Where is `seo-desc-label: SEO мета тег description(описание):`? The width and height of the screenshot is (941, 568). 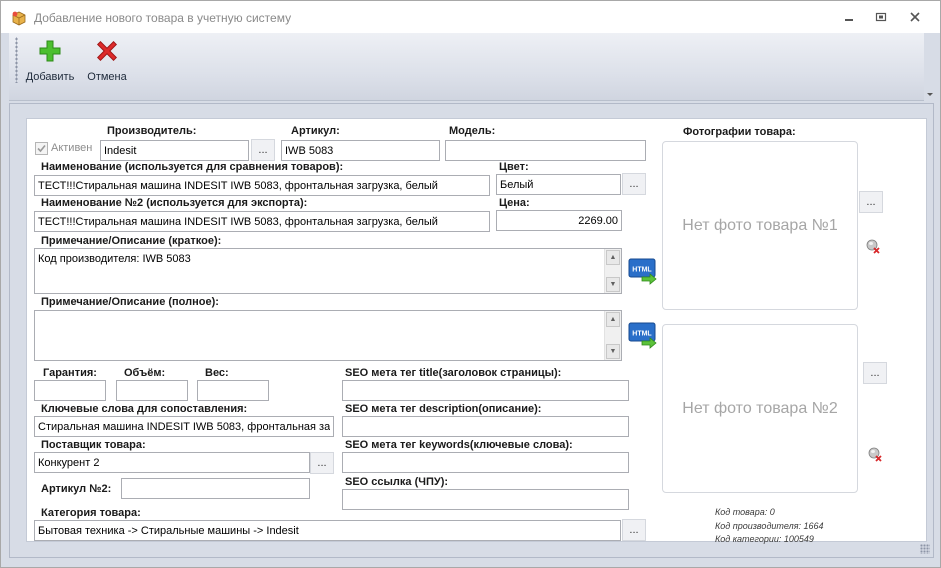
seo-desc-label: SEO мета тег description(описание): is located at coordinates (443, 409).